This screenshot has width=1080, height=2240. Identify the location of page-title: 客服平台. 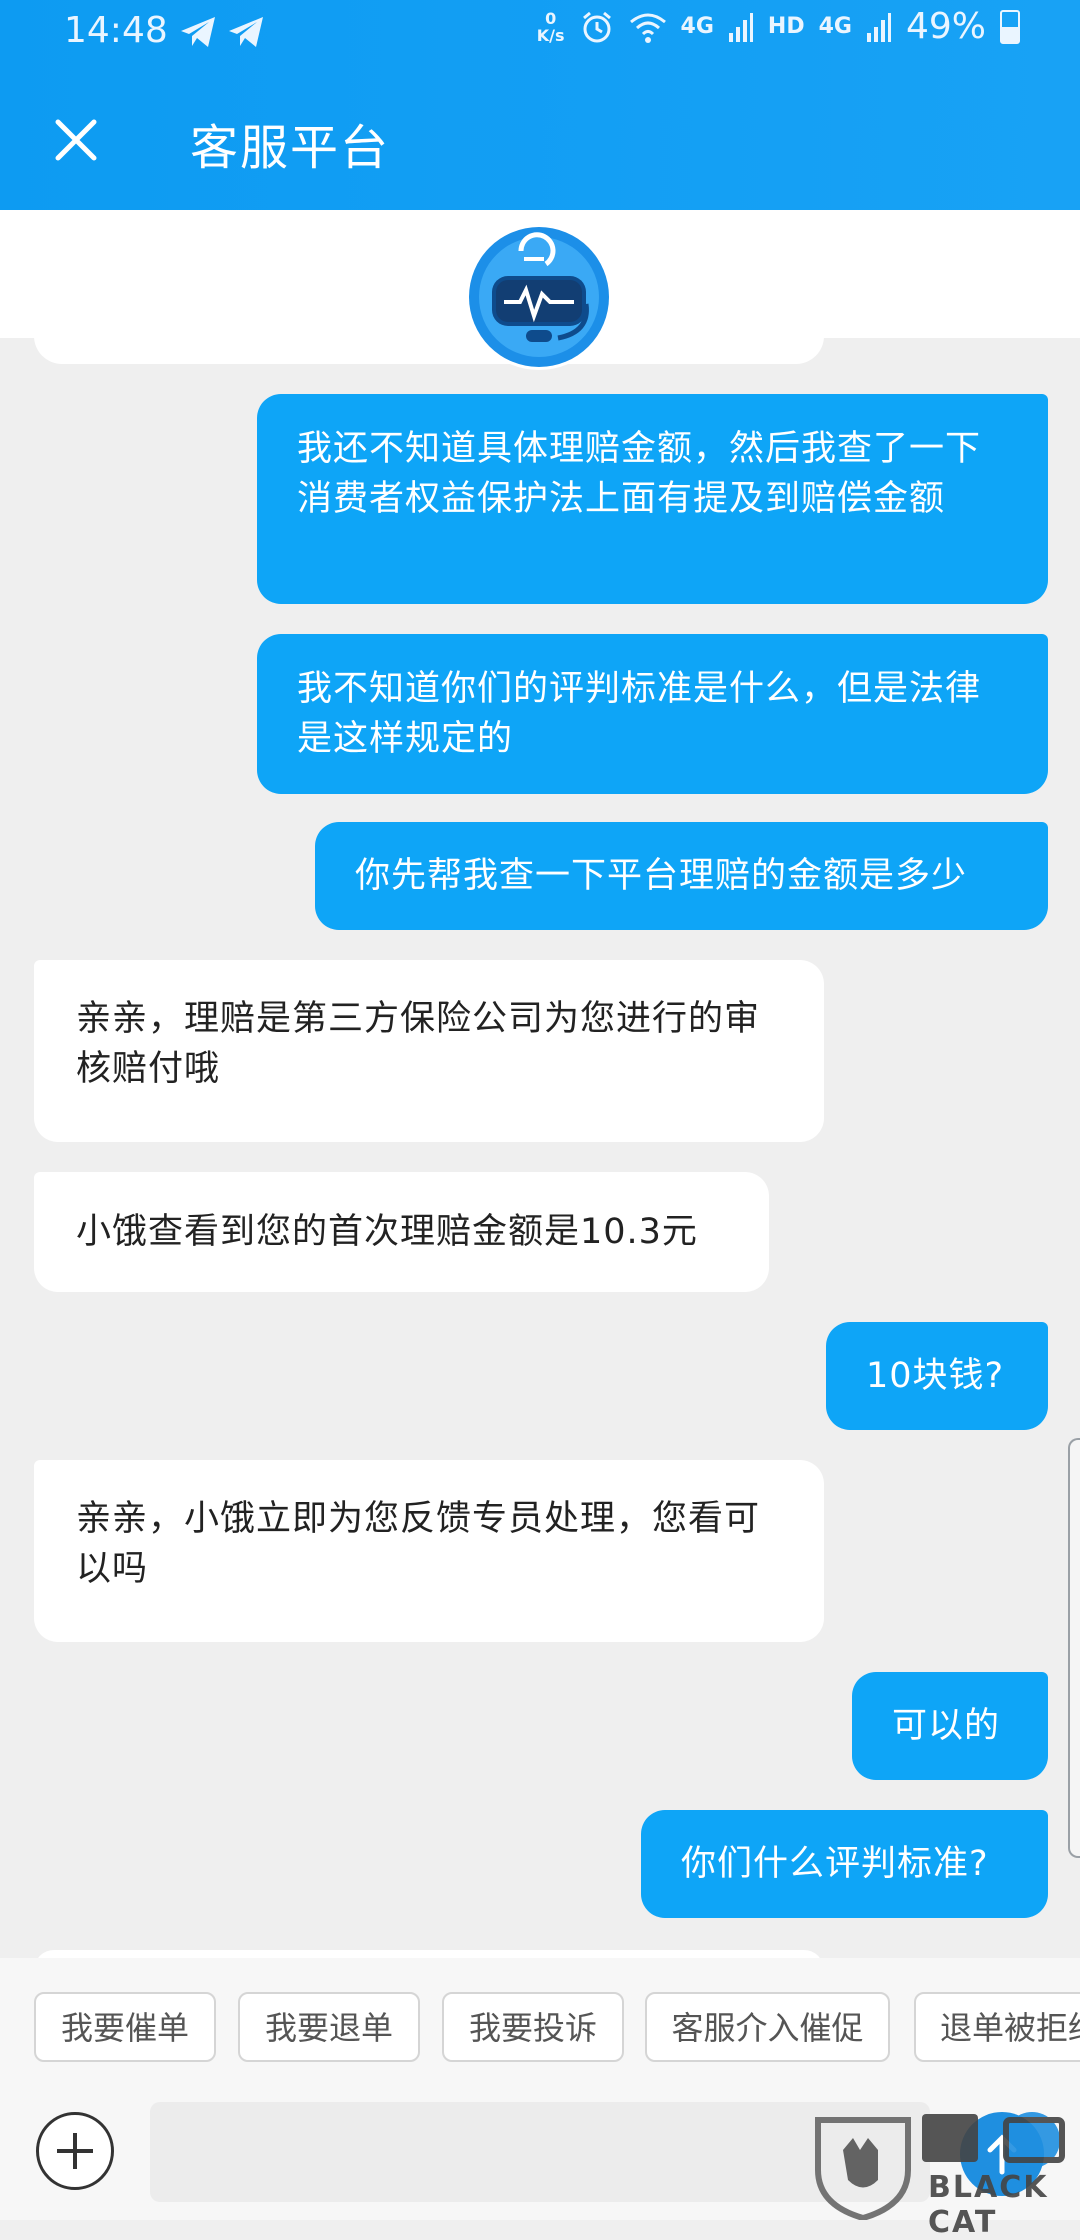
(290, 148).